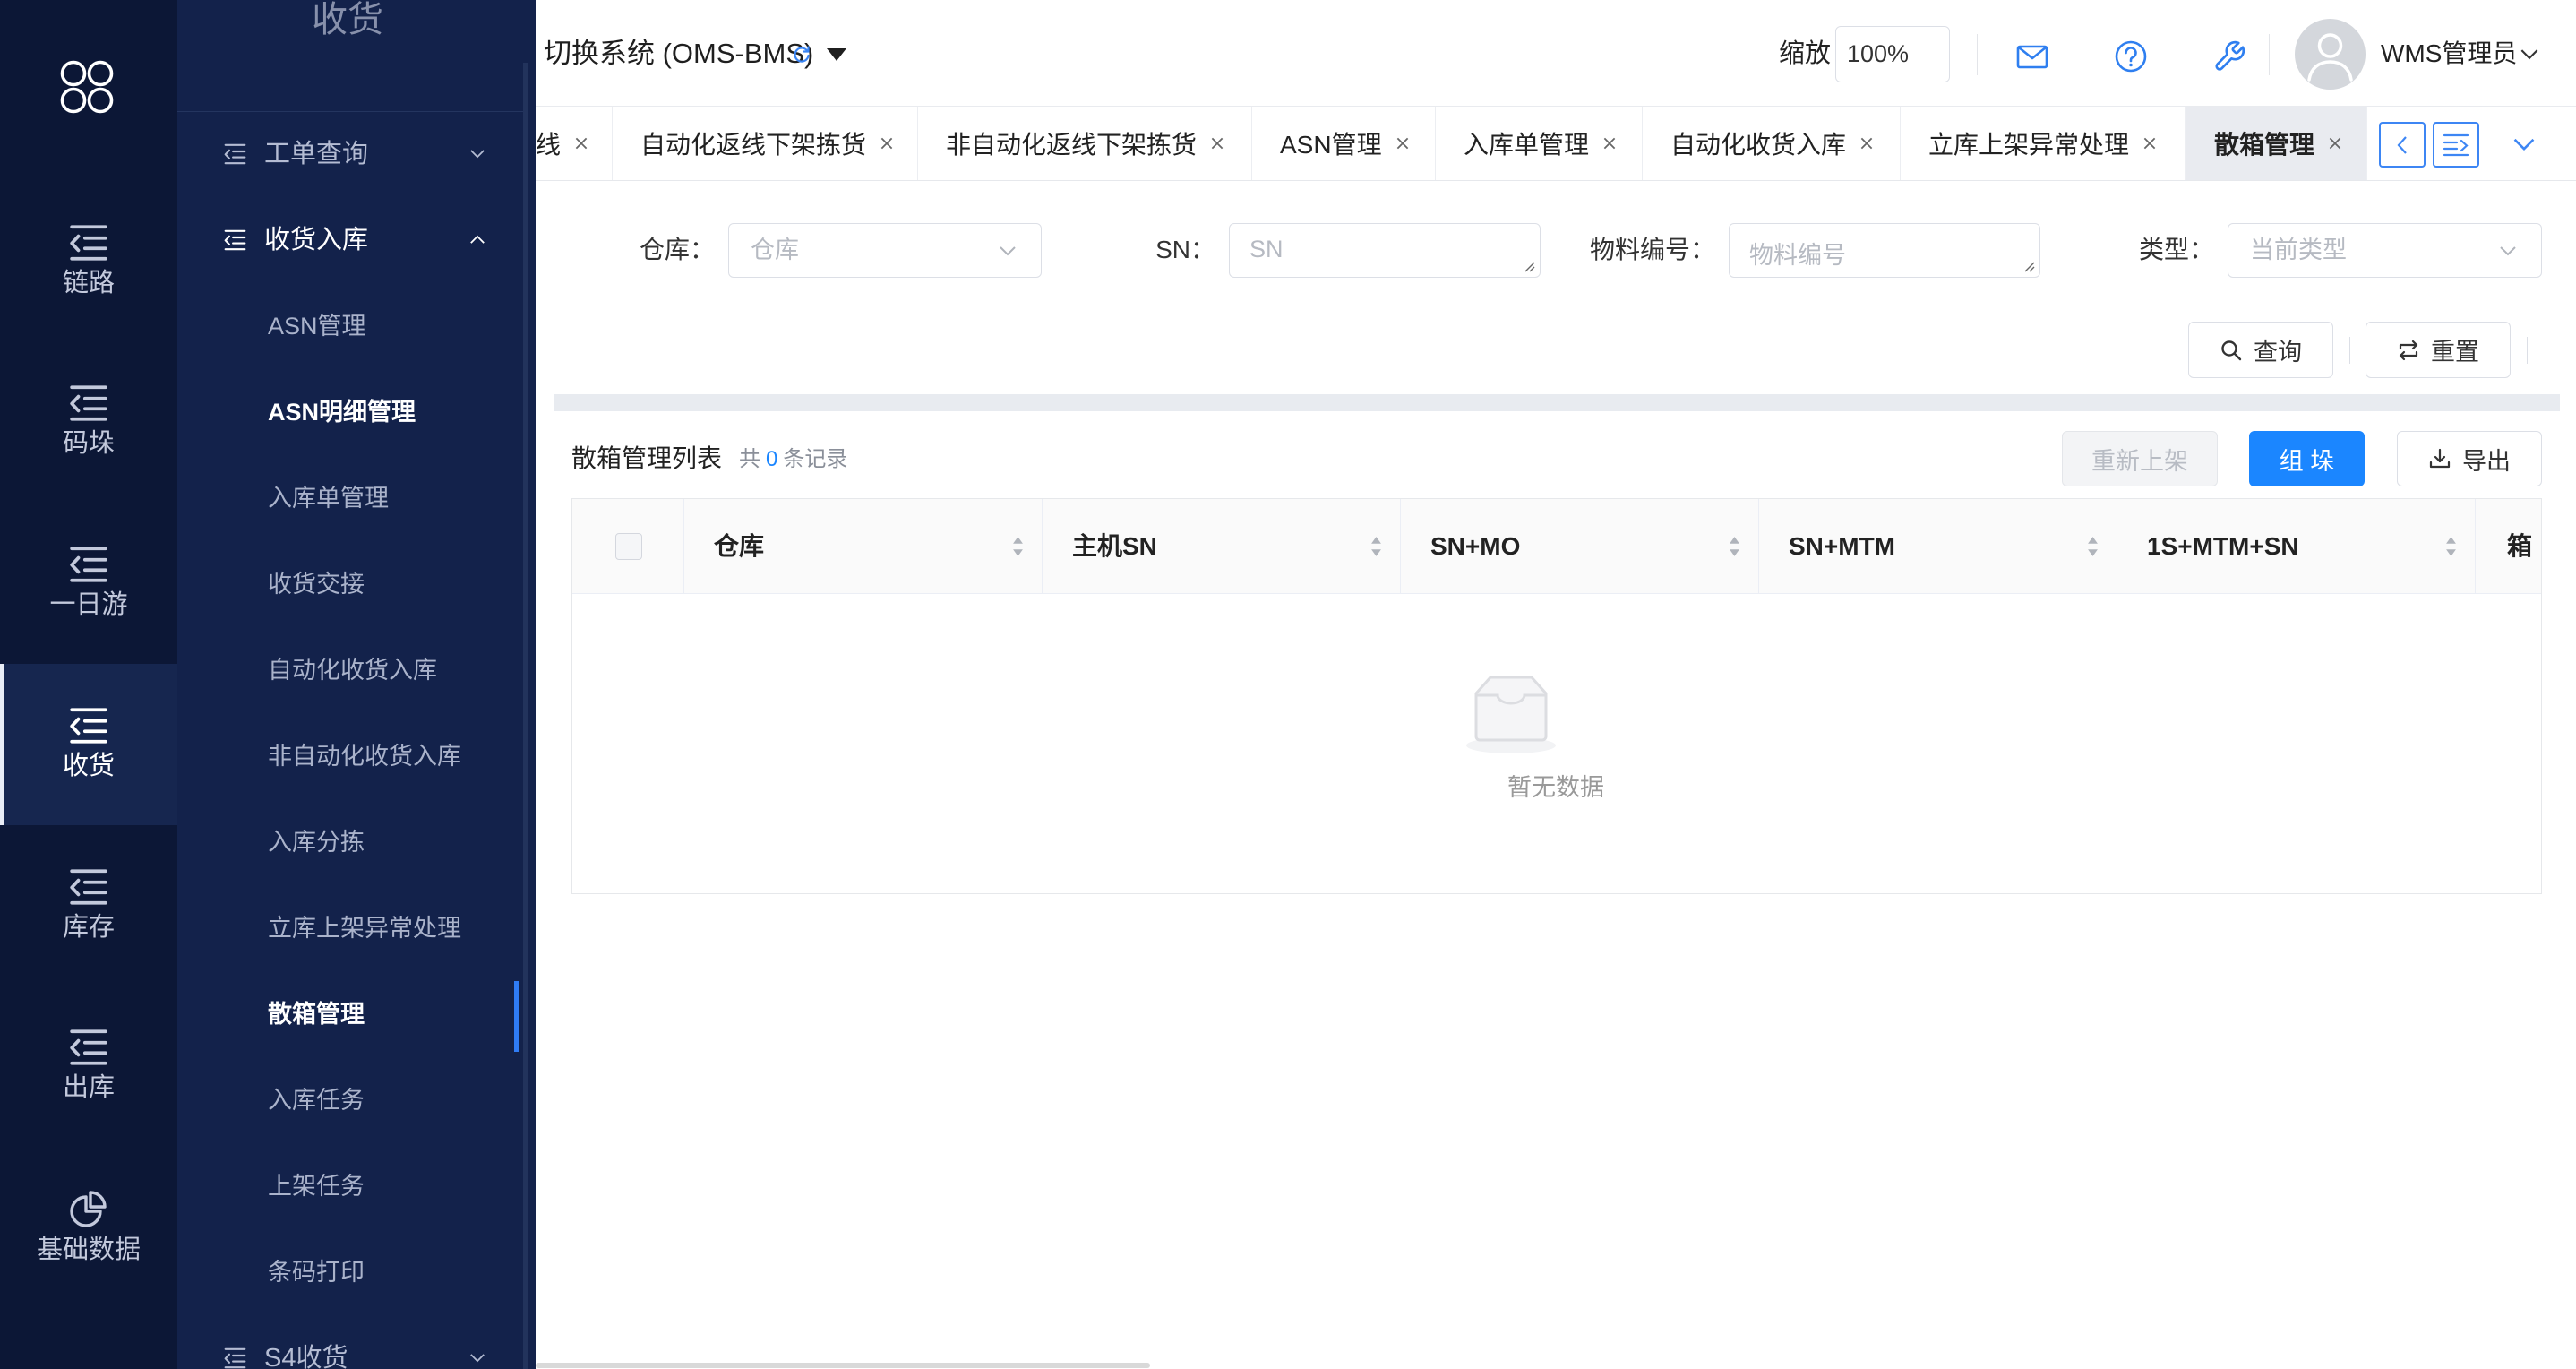 This screenshot has width=2576, height=1369. What do you see at coordinates (350, 756) in the screenshot?
I see `submenu-item-manual-receiving: 非自动化收货入库` at bounding box center [350, 756].